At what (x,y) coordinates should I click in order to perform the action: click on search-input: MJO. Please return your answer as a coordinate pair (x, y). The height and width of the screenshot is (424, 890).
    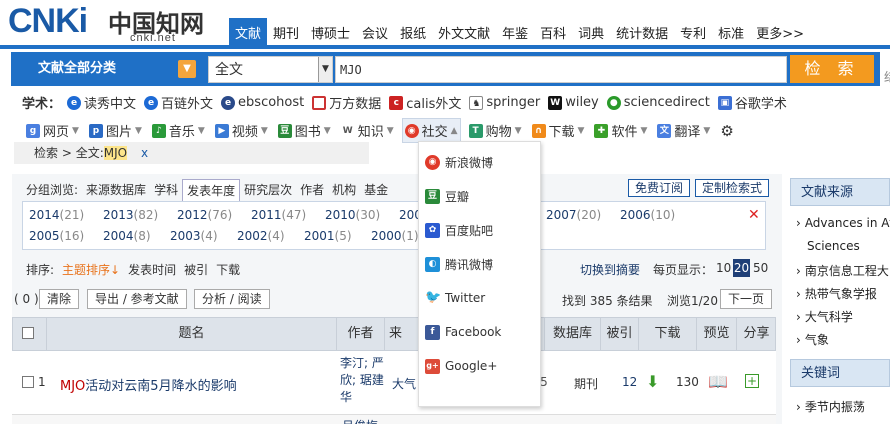
    Looking at the image, I should click on (561, 69).